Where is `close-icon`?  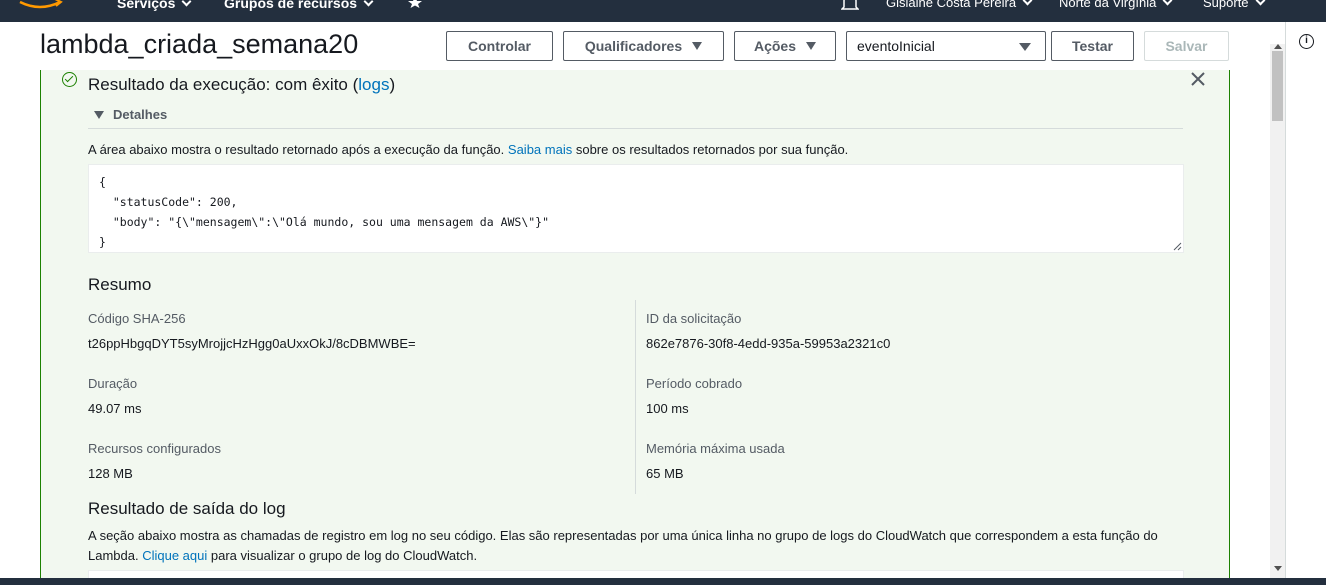
close-icon is located at coordinates (1198, 79).